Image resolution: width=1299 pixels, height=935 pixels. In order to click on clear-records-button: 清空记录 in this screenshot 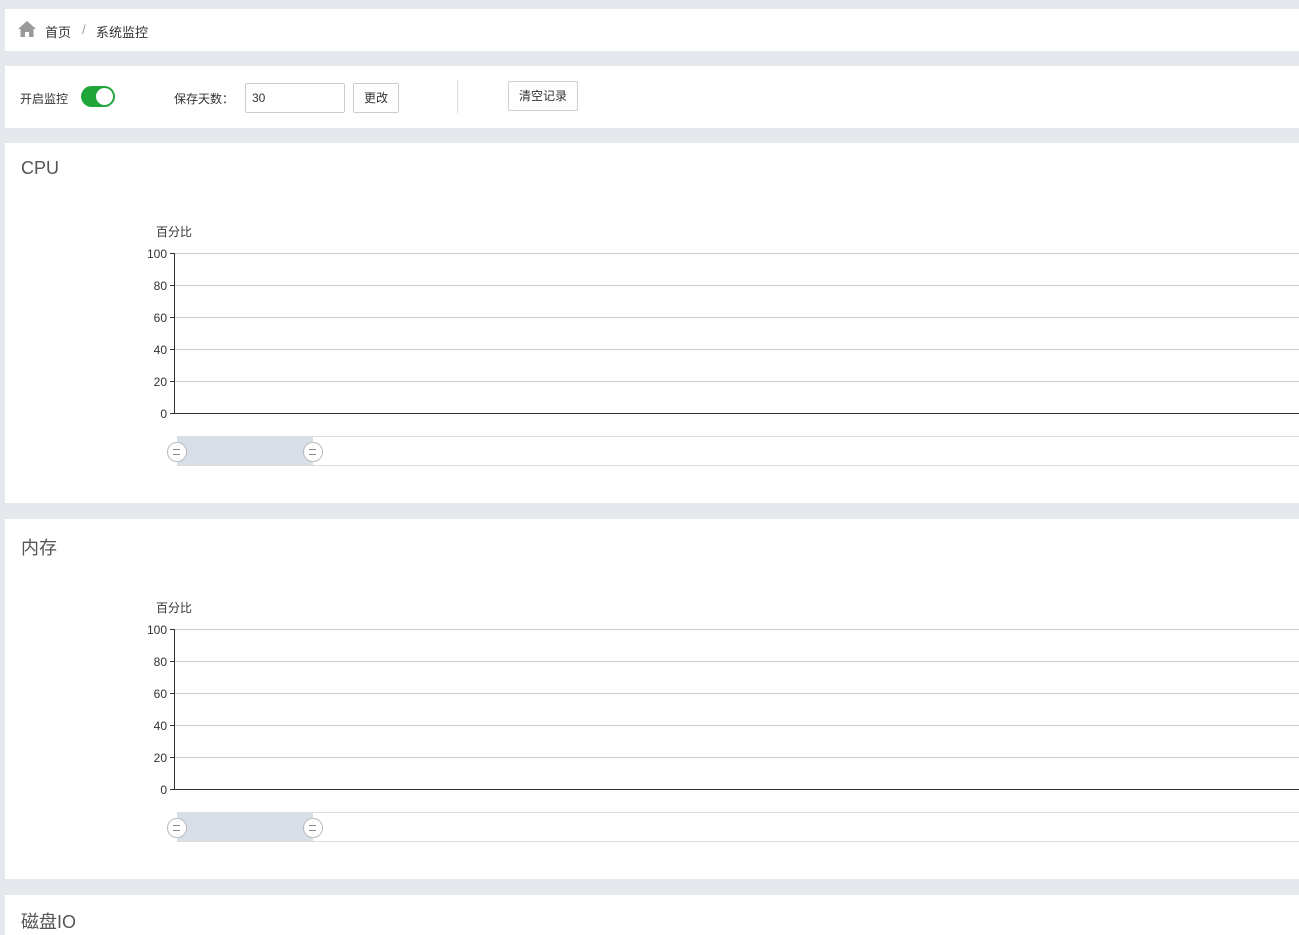, I will do `click(543, 96)`.